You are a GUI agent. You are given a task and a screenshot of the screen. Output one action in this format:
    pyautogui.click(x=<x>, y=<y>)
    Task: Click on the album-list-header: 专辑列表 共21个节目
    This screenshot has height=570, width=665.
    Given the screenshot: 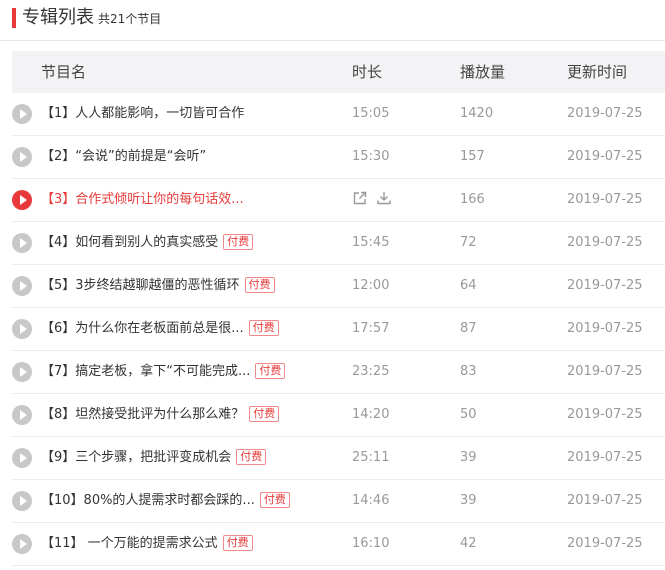 What is the action you would take?
    pyautogui.click(x=332, y=20)
    